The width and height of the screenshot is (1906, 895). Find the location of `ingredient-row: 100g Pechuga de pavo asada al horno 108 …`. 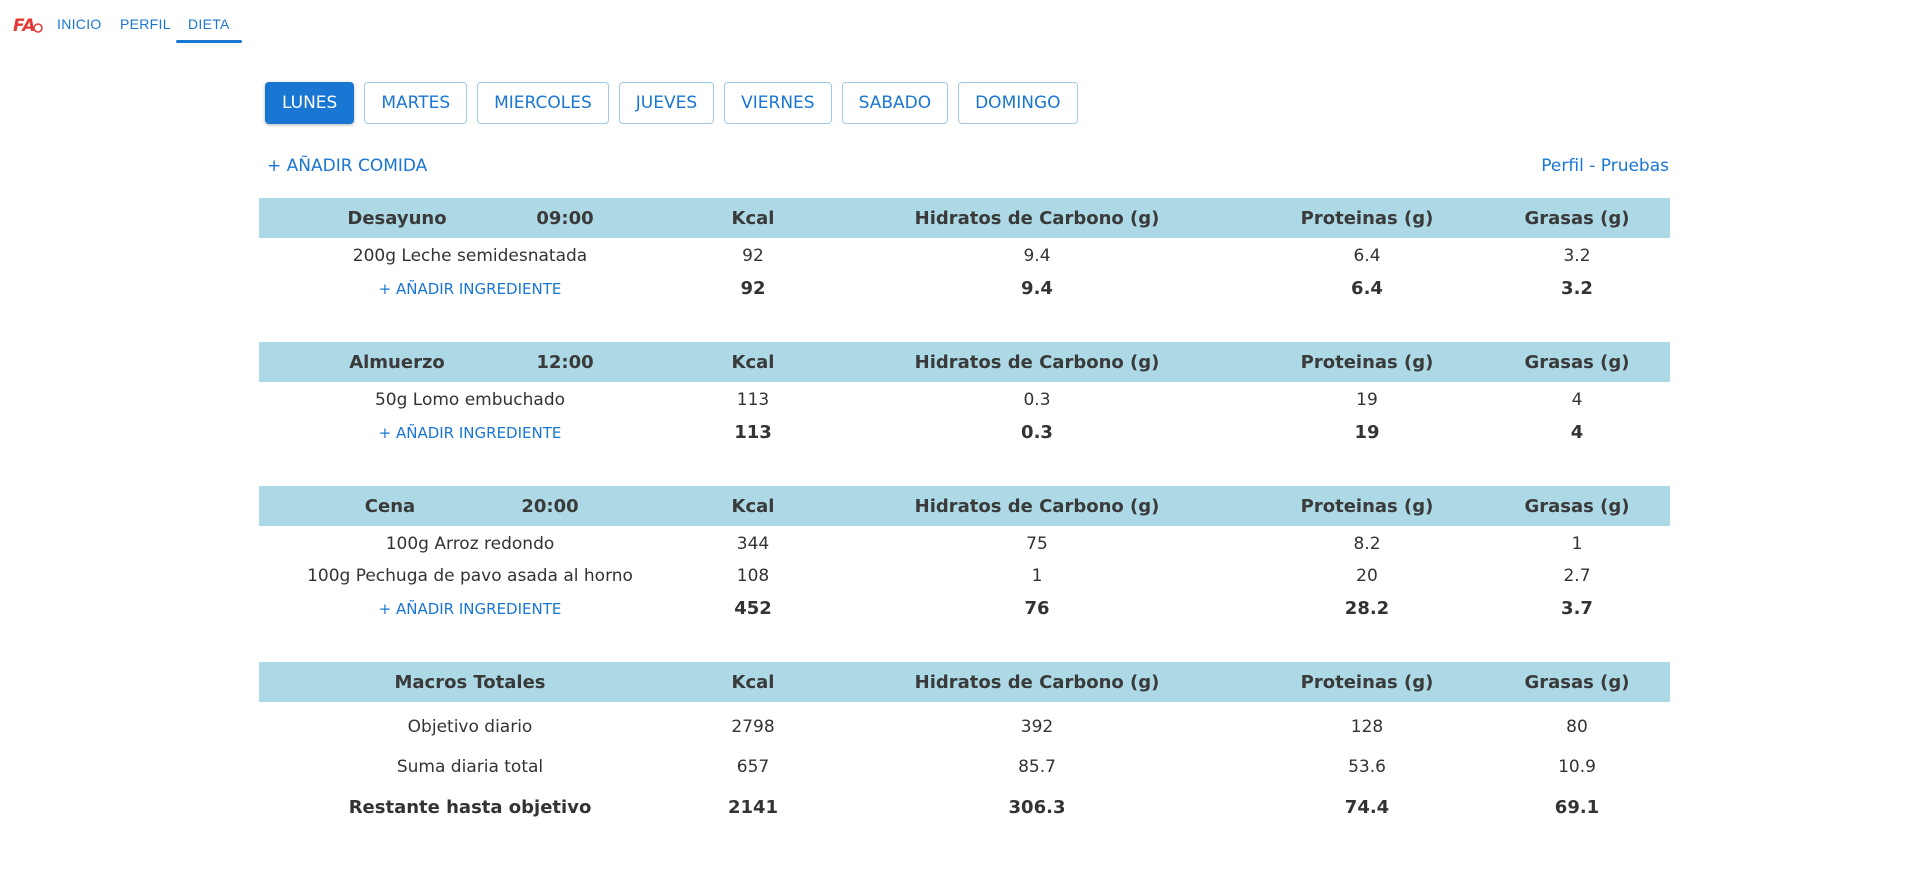

ingredient-row: 100g Pechuga de pavo asada al horno 108 … is located at coordinates (964, 576).